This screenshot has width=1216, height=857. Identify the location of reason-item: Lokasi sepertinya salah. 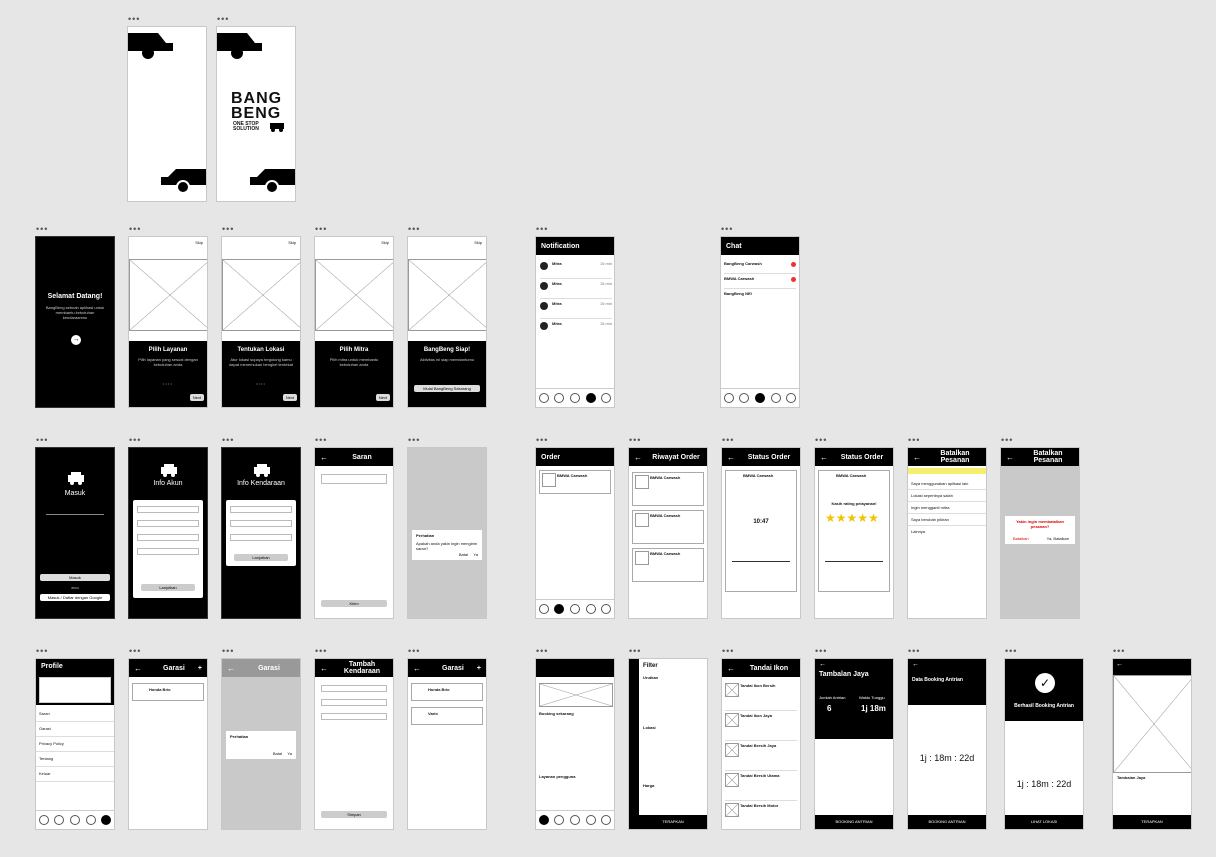
(947, 496).